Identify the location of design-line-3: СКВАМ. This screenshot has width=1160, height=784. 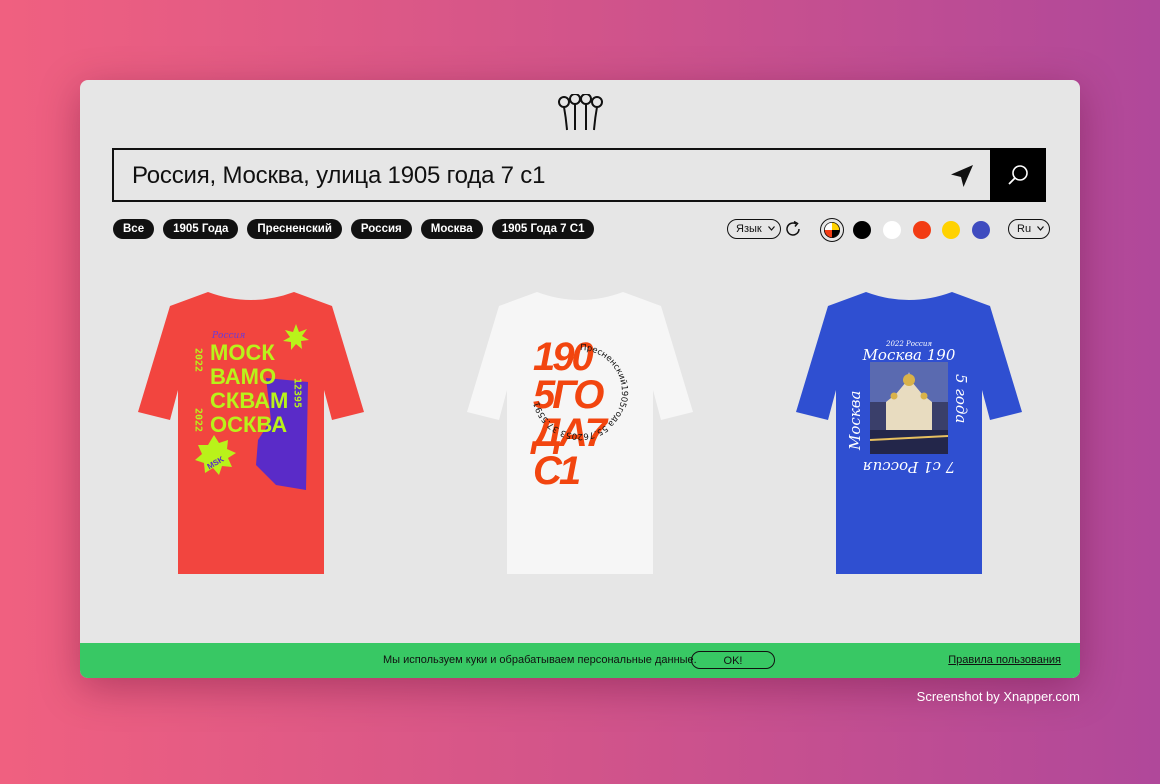
(249, 400).